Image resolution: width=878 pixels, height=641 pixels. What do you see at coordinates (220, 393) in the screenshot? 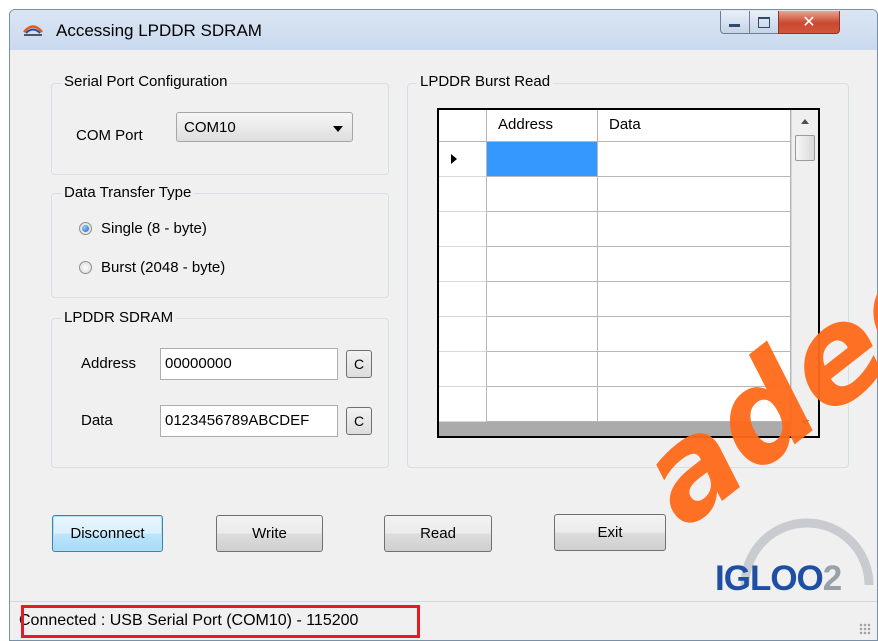
I see `sdram-group` at bounding box center [220, 393].